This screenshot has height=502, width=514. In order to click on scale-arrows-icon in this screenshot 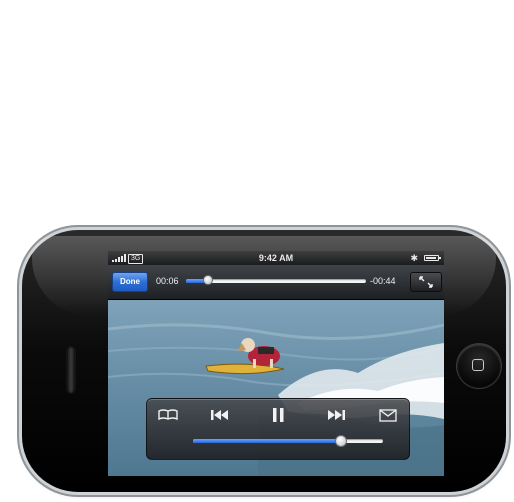, I will do `click(426, 282)`.